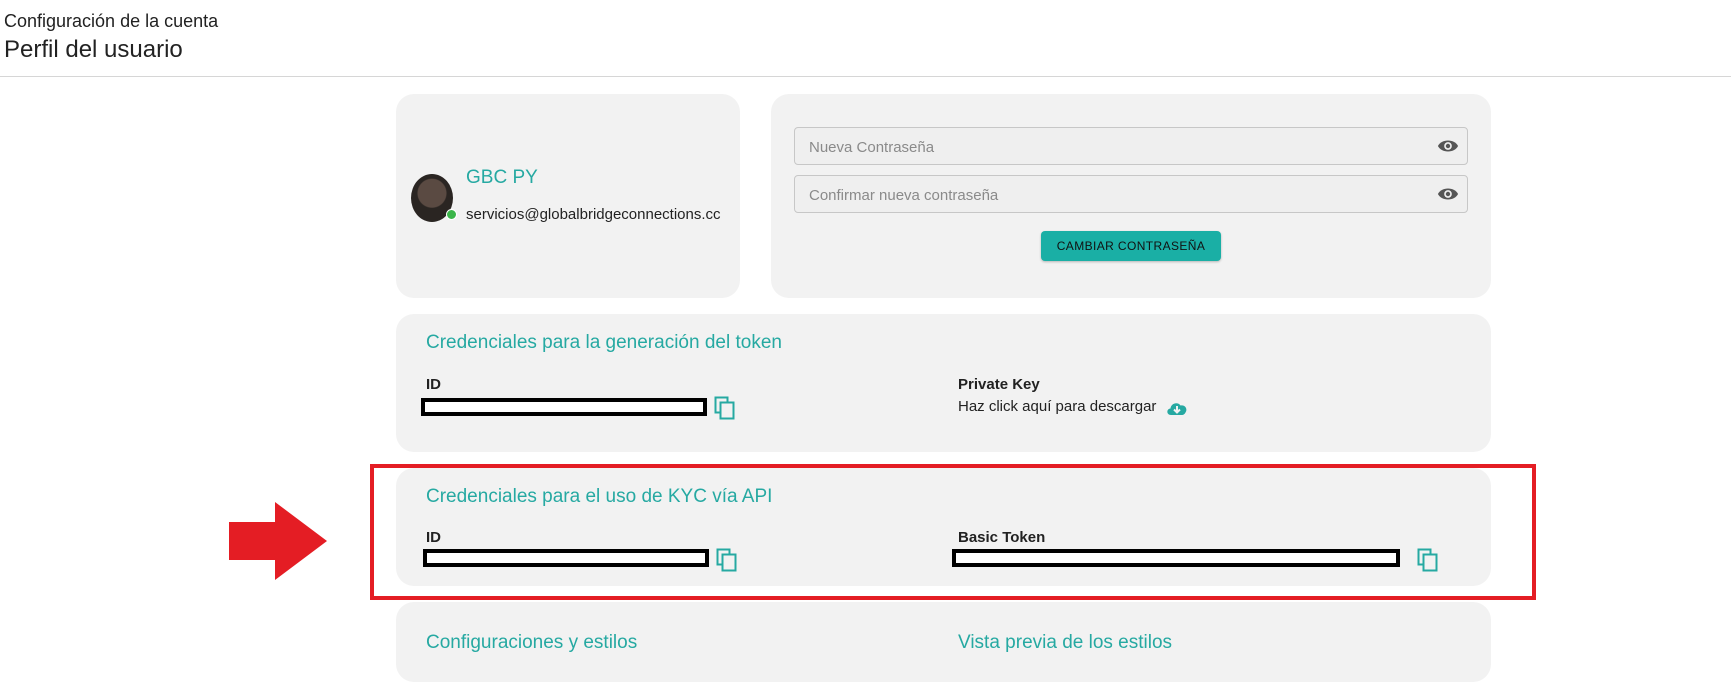 Image resolution: width=1731 pixels, height=682 pixels. I want to click on new-password-field, so click(1131, 146).